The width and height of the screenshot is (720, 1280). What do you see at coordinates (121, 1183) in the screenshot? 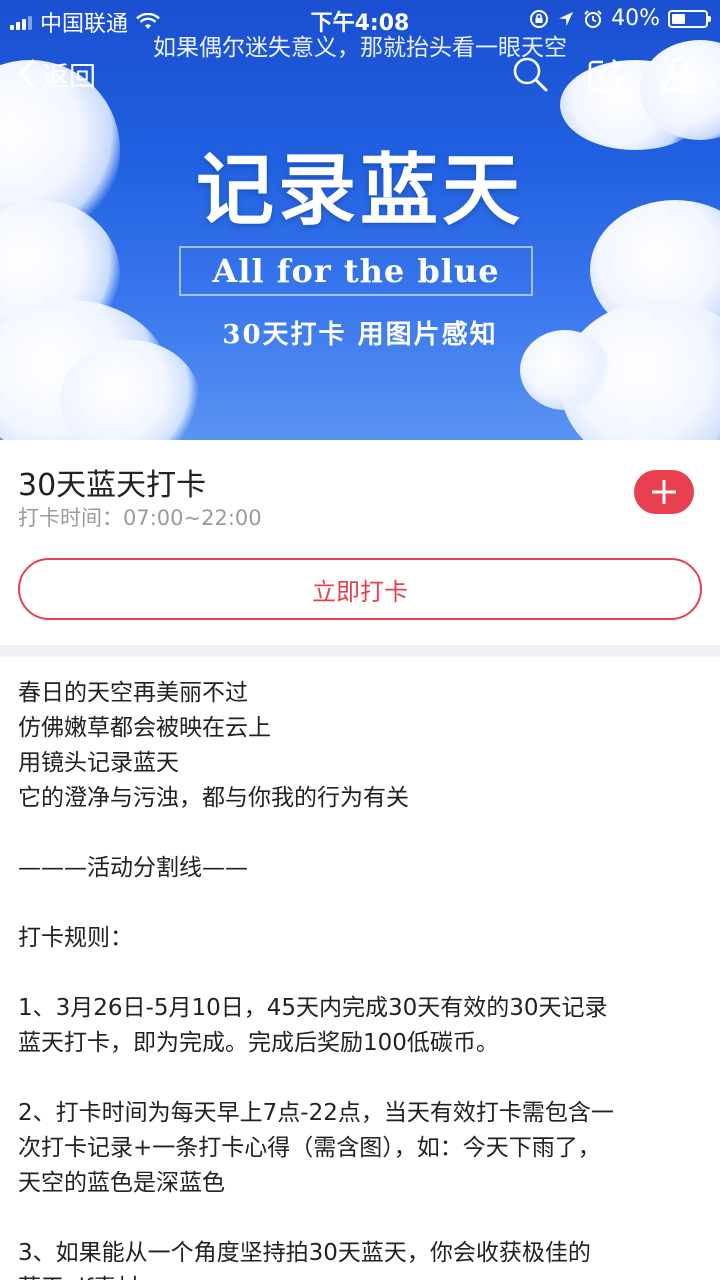
I see `rule-line: 天空的蓝色是深蓝色` at bounding box center [121, 1183].